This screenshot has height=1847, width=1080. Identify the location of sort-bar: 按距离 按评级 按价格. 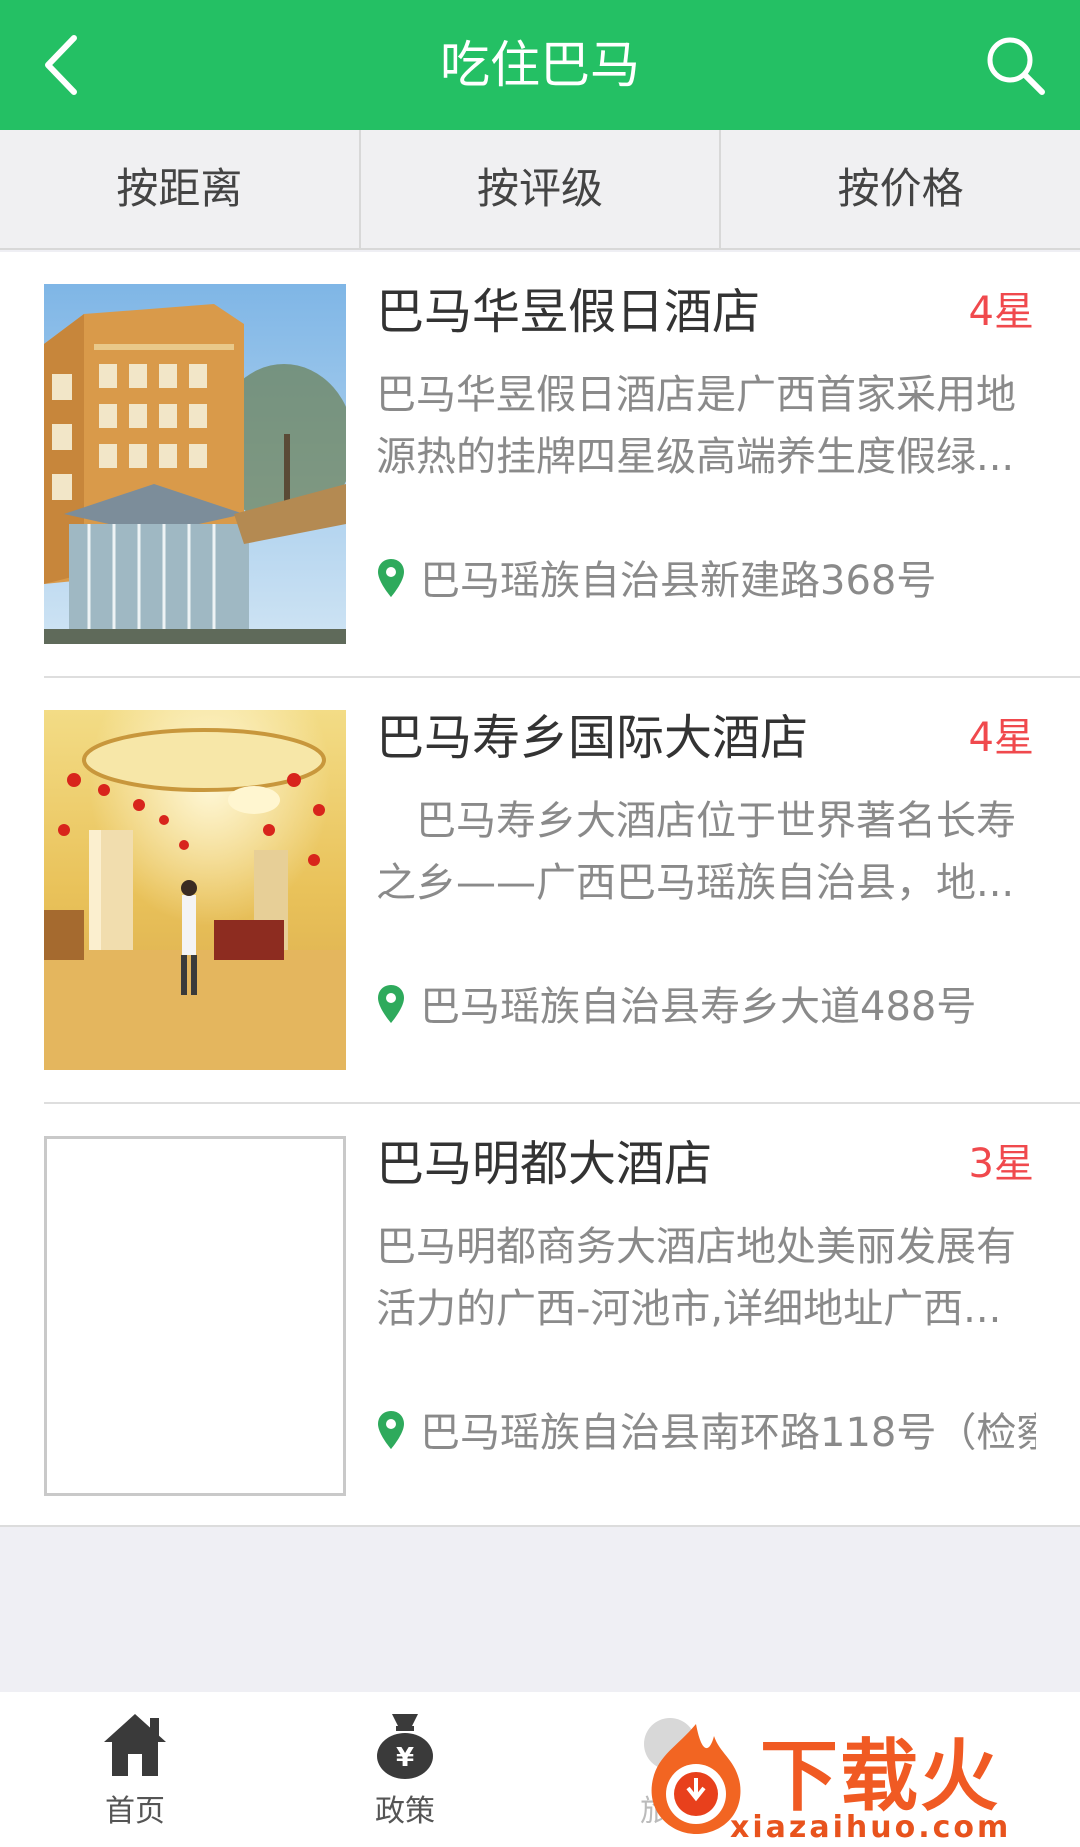
(540, 190).